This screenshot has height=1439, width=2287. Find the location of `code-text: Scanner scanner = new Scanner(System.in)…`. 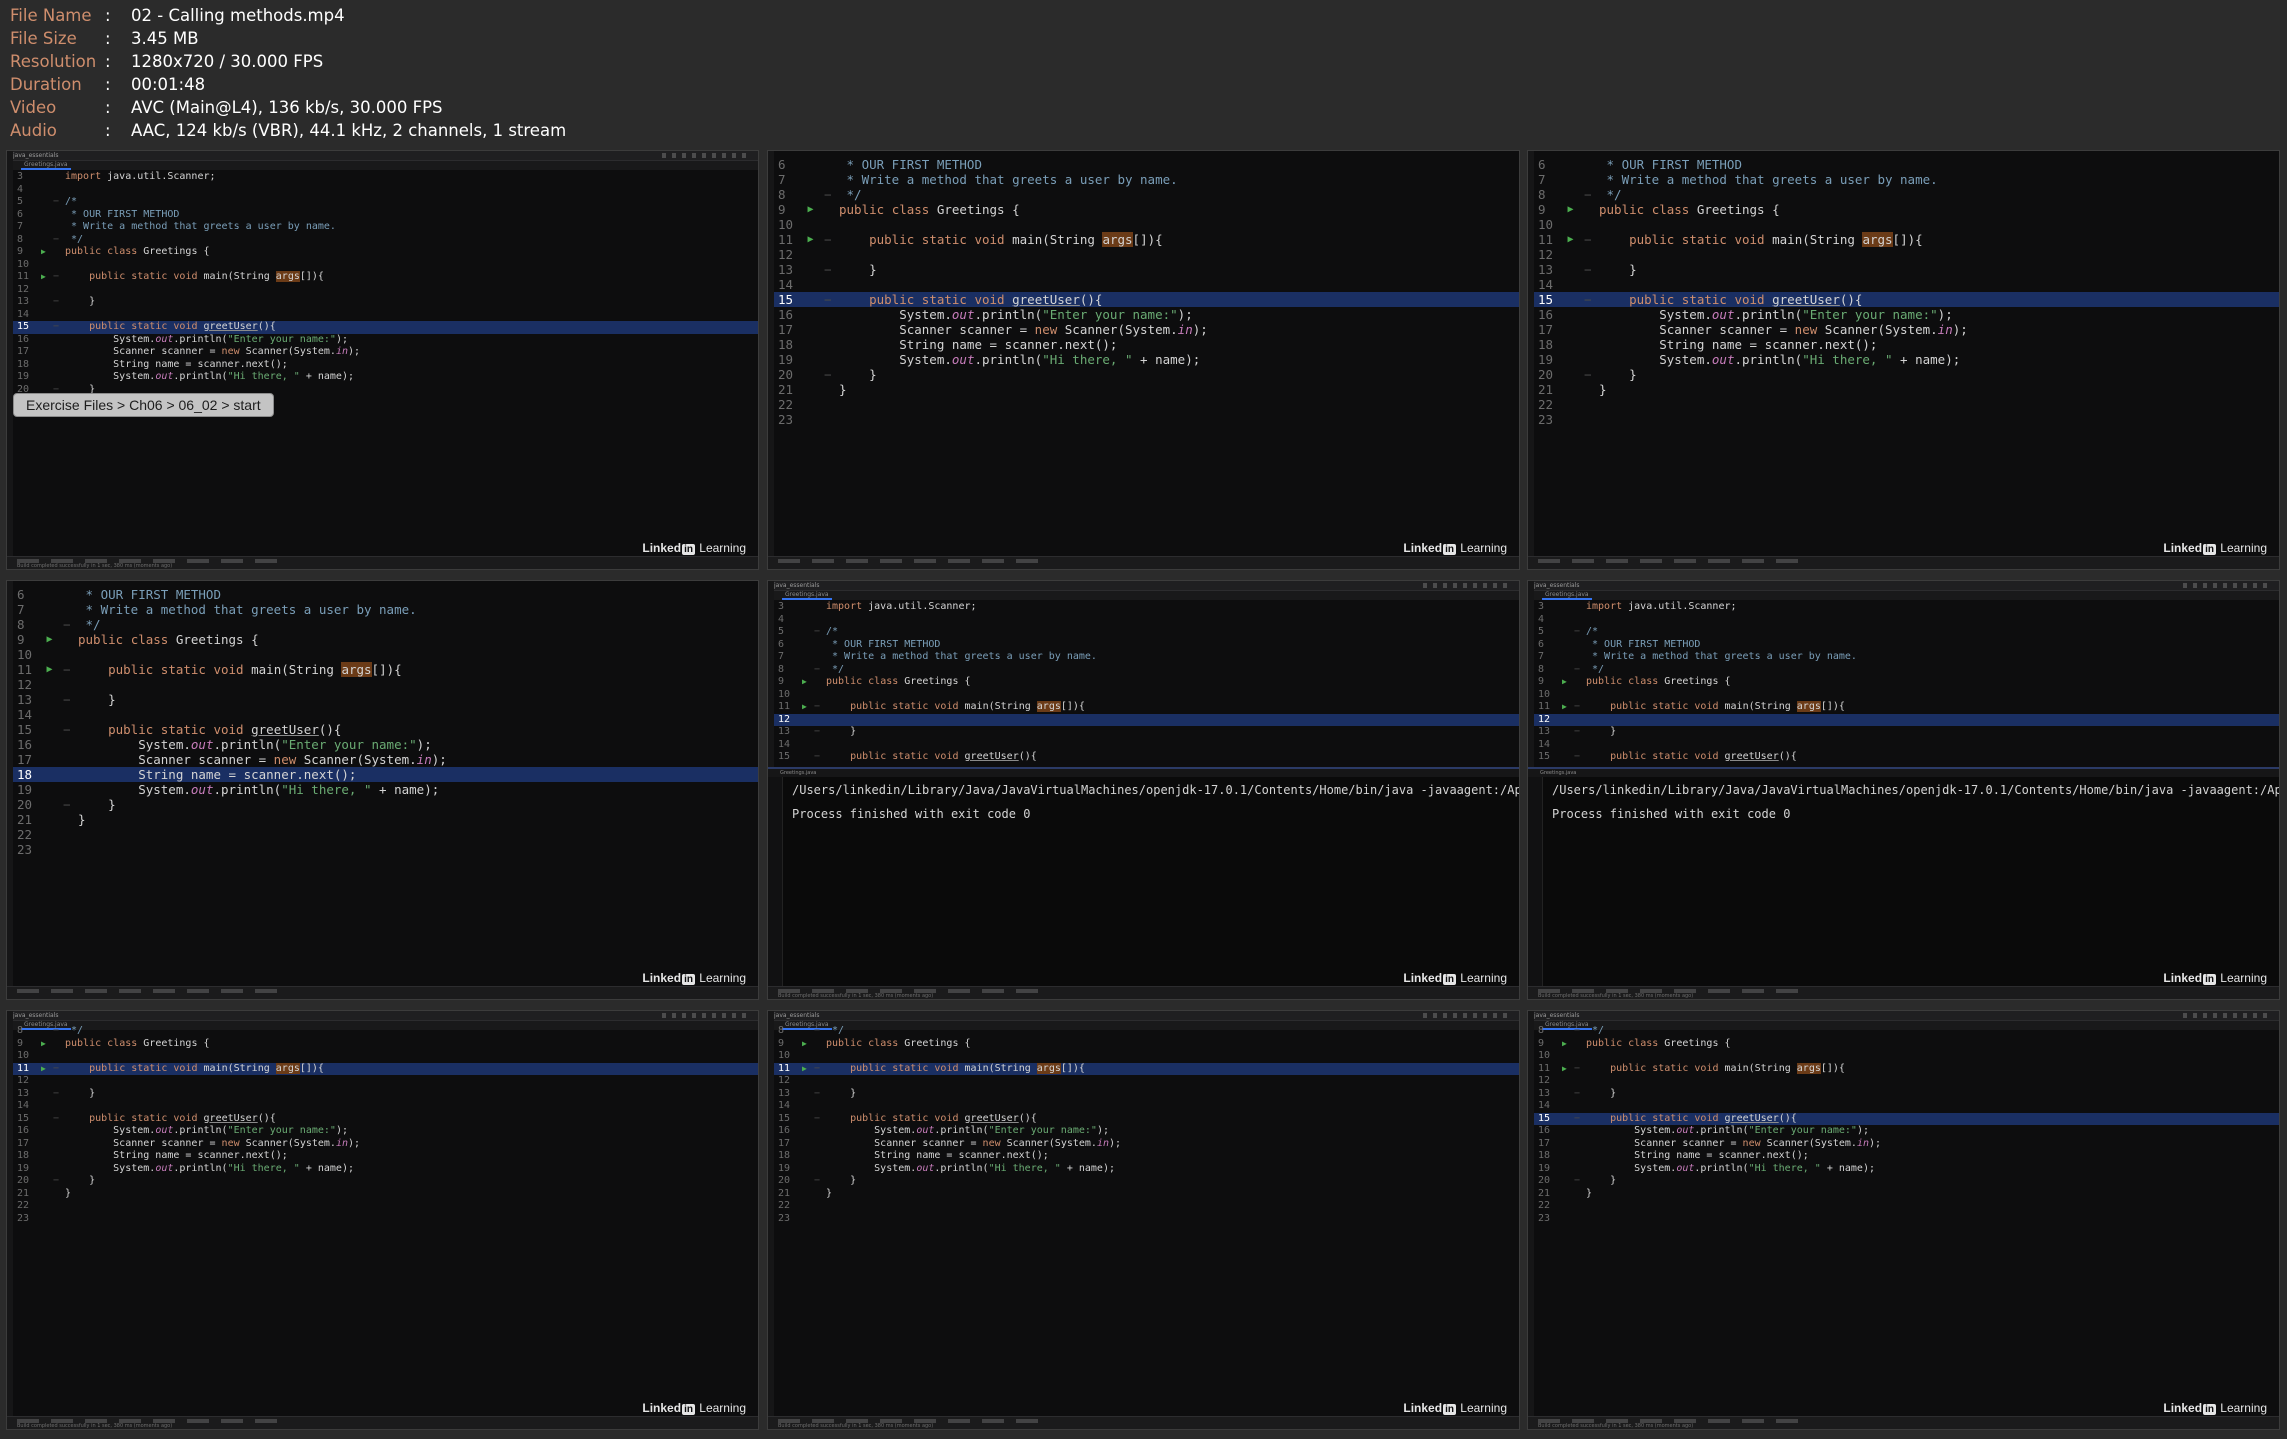

code-text: Scanner scanner = new Scanner(System.in)… is located at coordinates (1023, 329).